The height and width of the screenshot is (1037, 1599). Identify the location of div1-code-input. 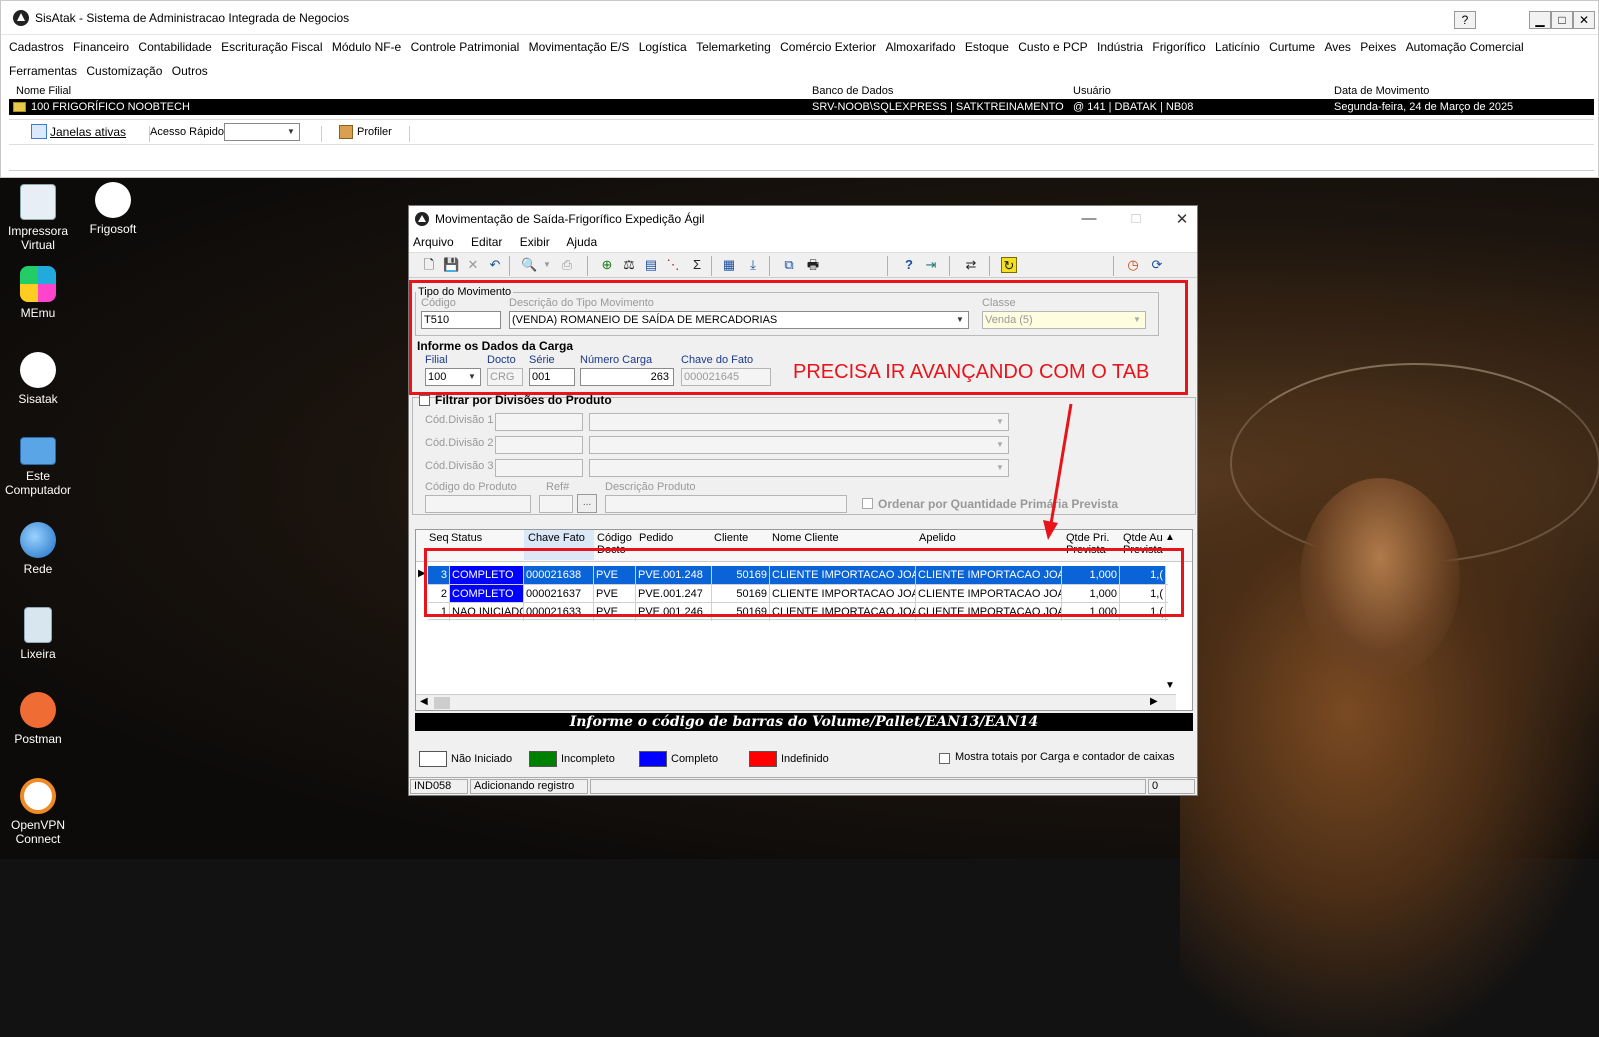
(539, 422).